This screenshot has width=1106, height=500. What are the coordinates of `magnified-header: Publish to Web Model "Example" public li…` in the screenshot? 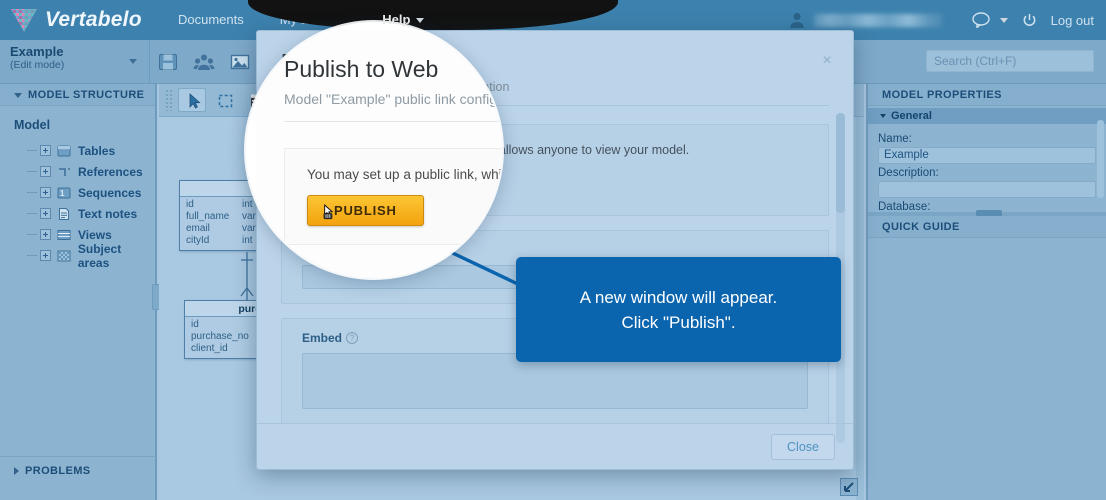 It's located at (379, 68).